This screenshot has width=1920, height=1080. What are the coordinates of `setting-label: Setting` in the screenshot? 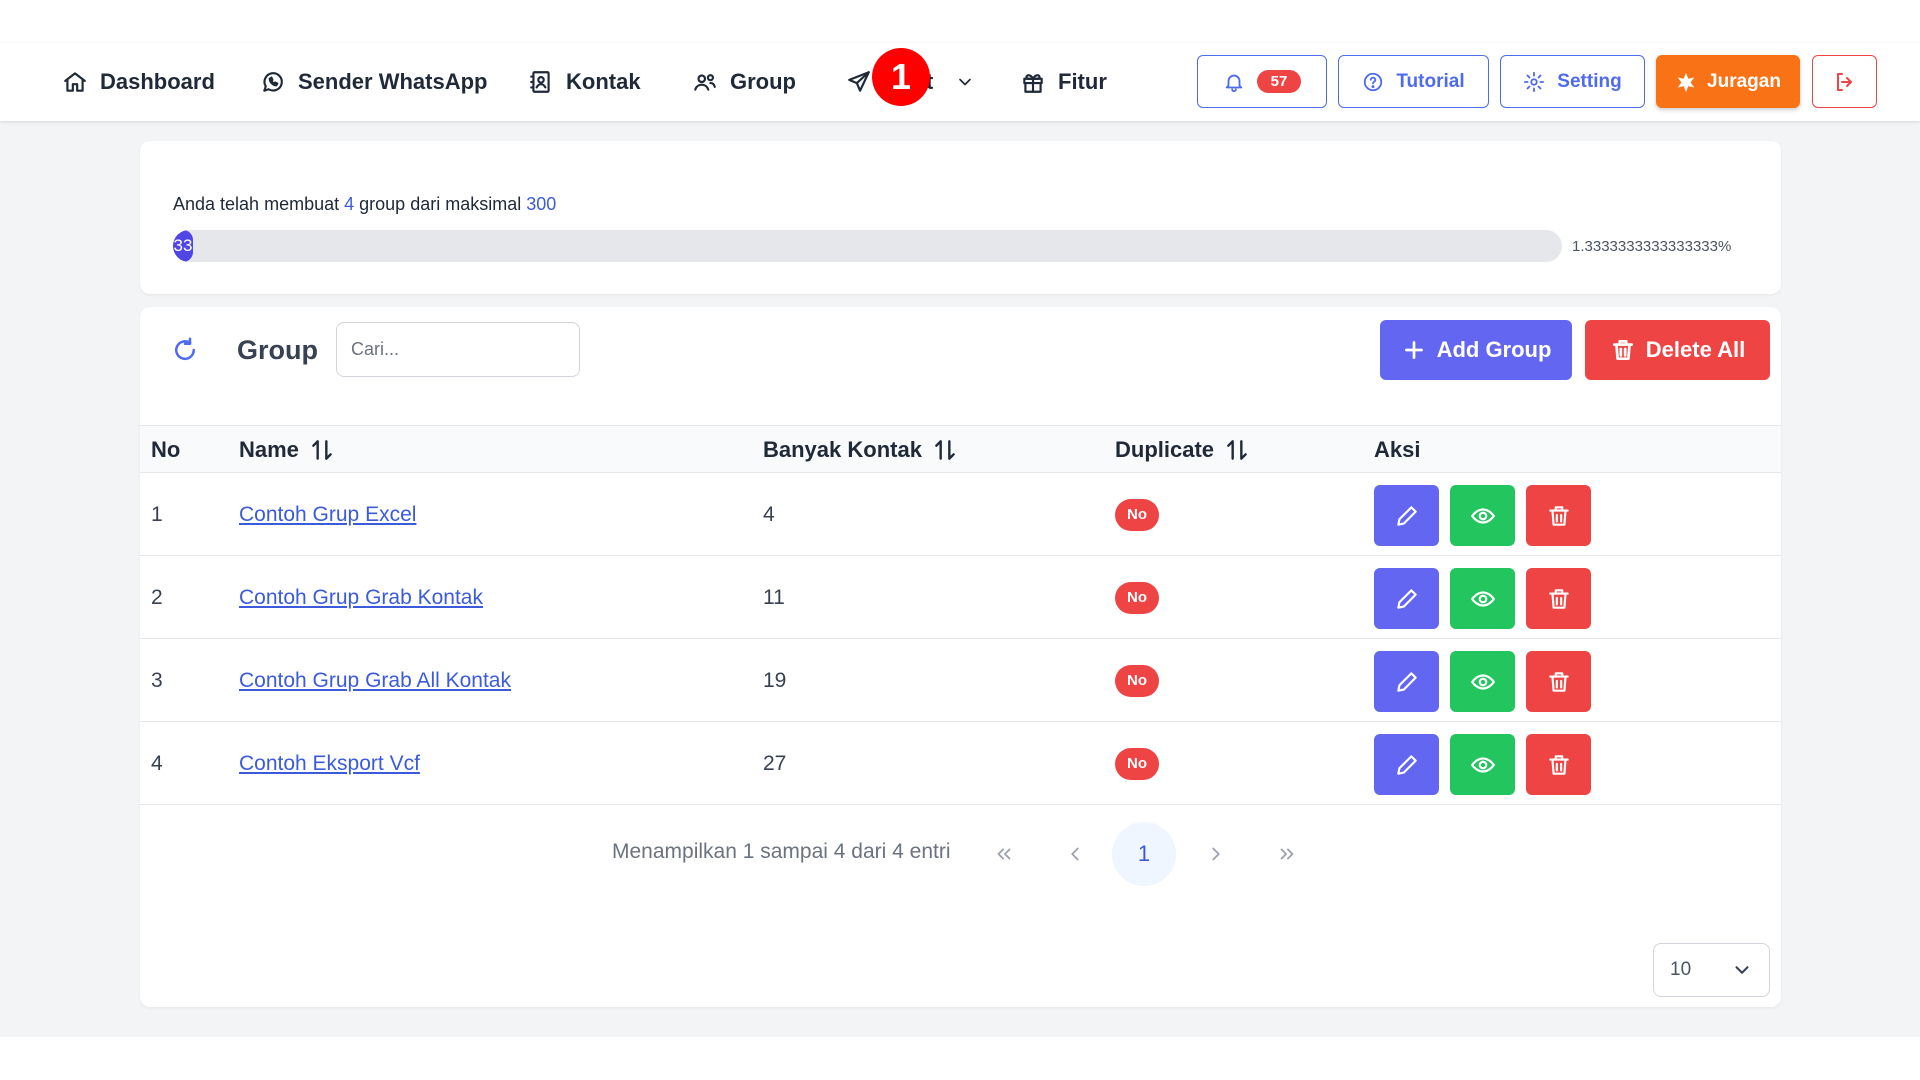 It's located at (1589, 81).